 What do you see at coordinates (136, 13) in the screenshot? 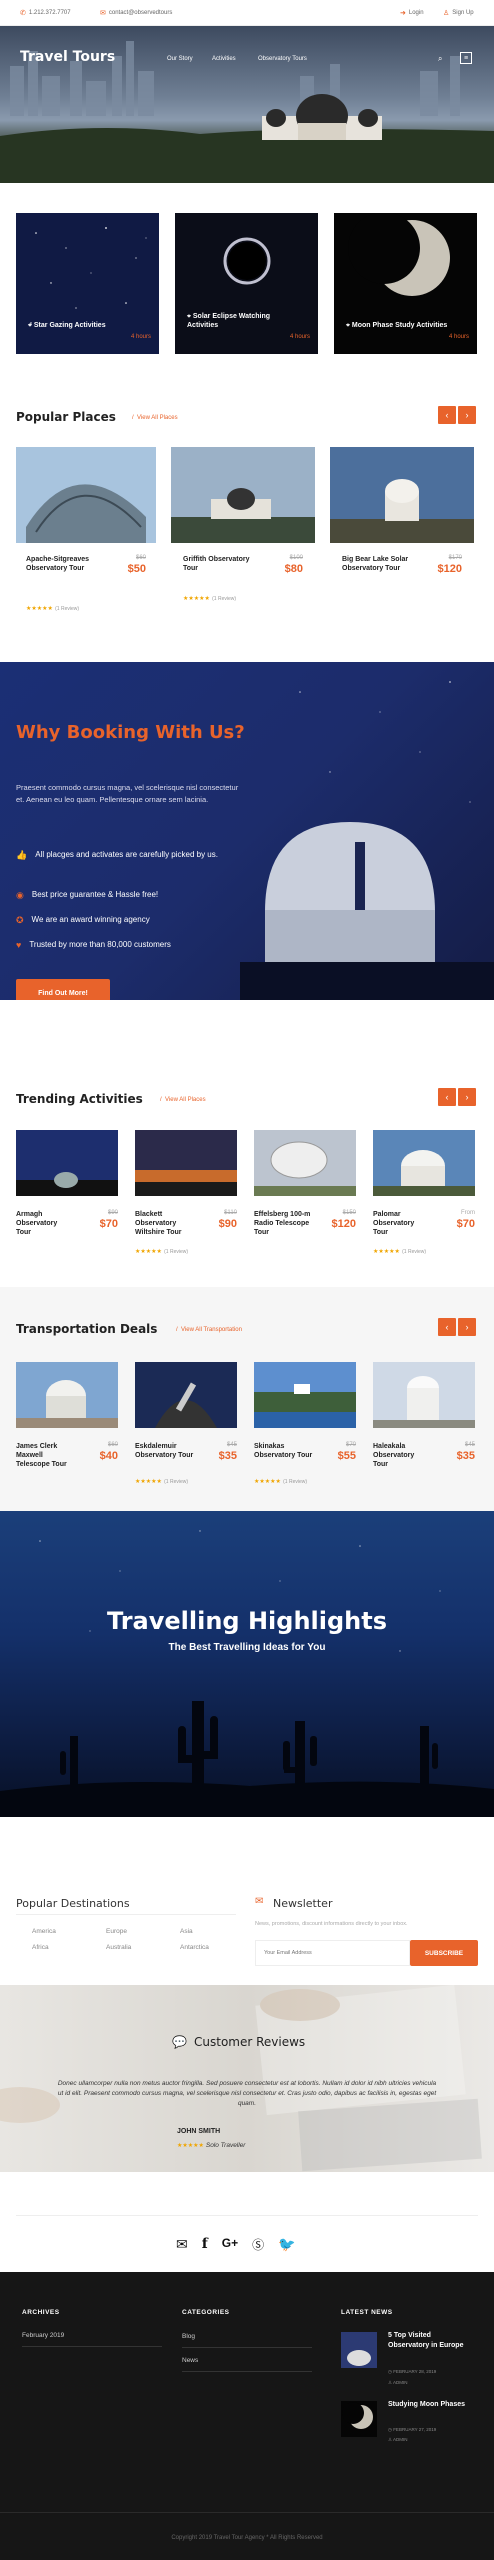
I see `email-contact: ✉ contact@observedtours` at bounding box center [136, 13].